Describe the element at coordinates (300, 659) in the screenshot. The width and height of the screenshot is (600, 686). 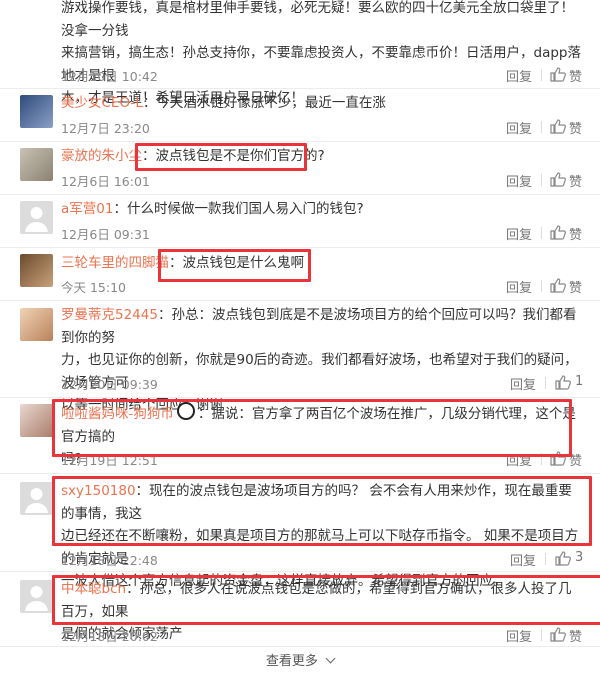
I see `view-more-link: 查看更多` at that location.